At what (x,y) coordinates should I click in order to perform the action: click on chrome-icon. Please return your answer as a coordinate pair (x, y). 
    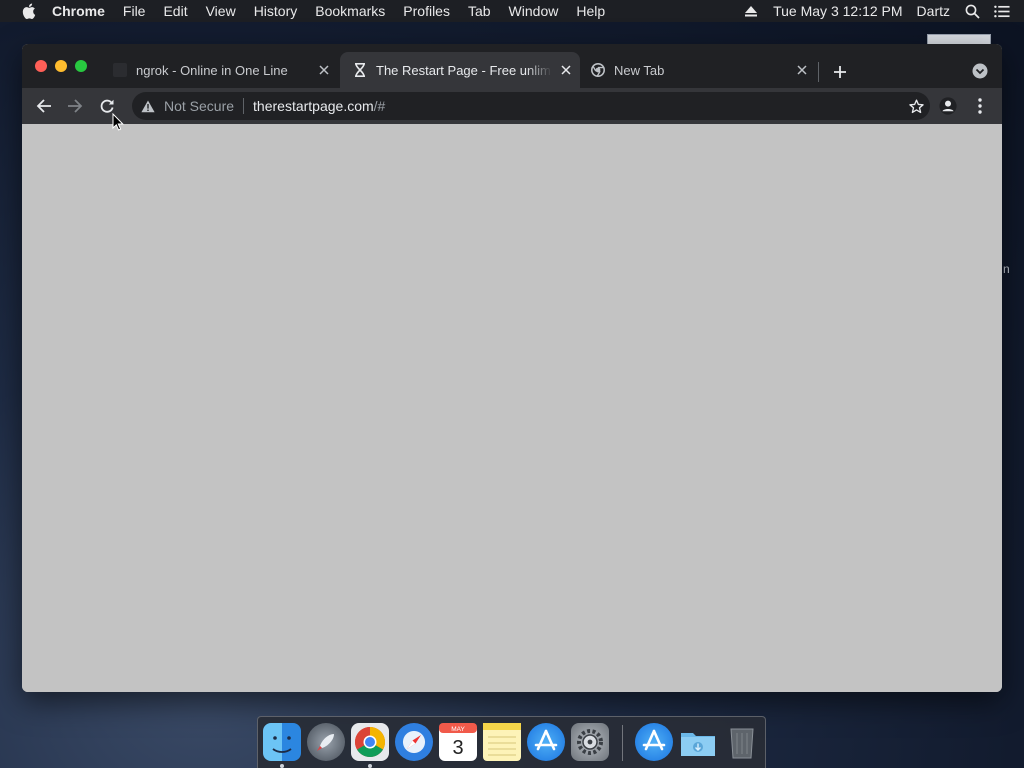
    Looking at the image, I should click on (598, 70).